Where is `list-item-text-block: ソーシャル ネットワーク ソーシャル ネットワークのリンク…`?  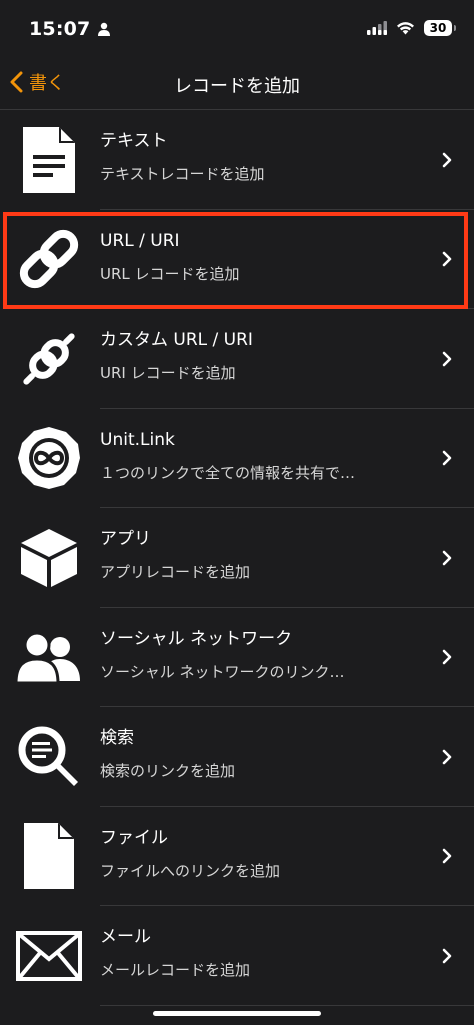 list-item-text-block: ソーシャル ネットワーク ソーシャル ネットワークのリンク… is located at coordinates (263, 655).